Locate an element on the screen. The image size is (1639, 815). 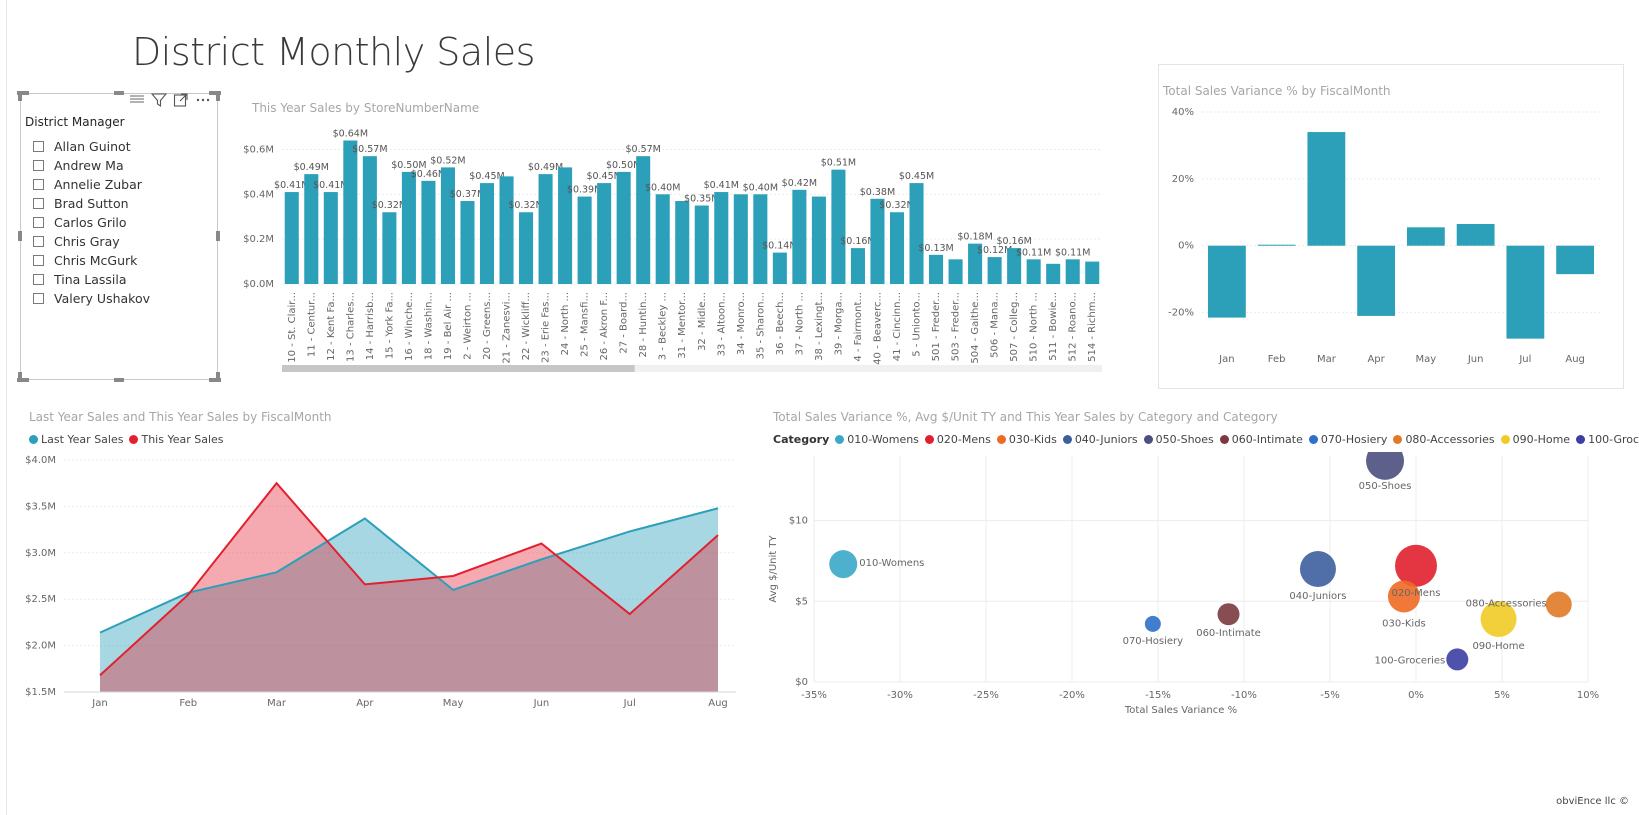
x-tick-label: Jul is located at coordinates (629, 703).